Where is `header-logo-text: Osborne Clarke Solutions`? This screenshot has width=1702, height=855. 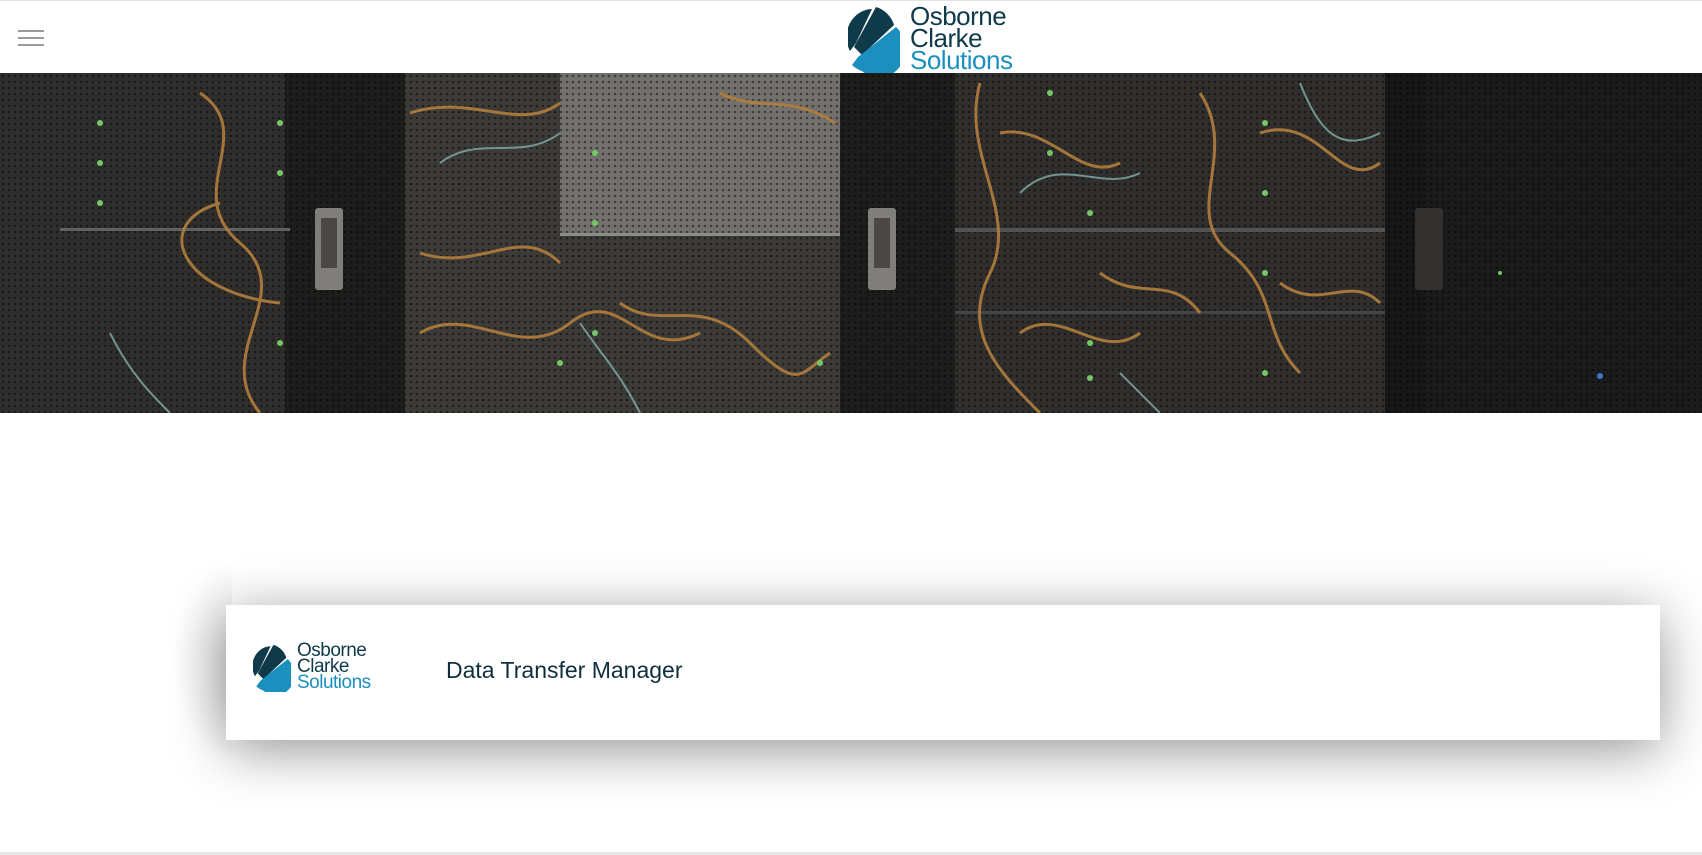
header-logo-text: Osborne Clarke Solutions is located at coordinates (961, 39).